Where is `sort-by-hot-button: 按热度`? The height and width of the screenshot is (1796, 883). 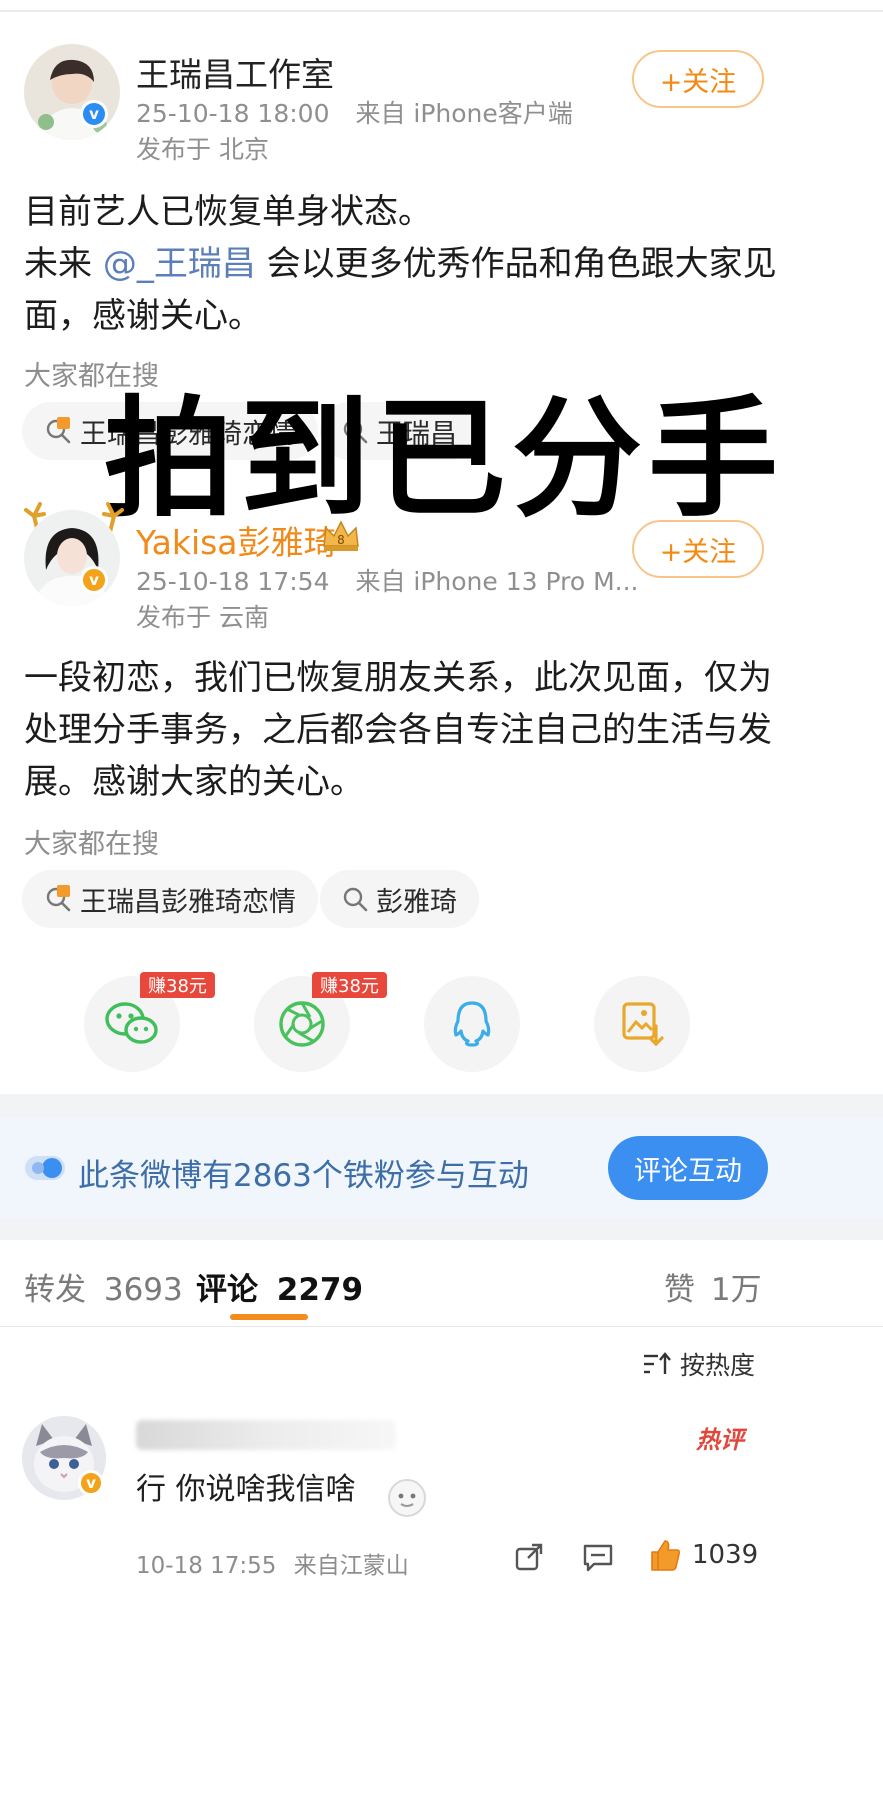
sort-by-hot-button: 按热度 is located at coordinates (698, 1364).